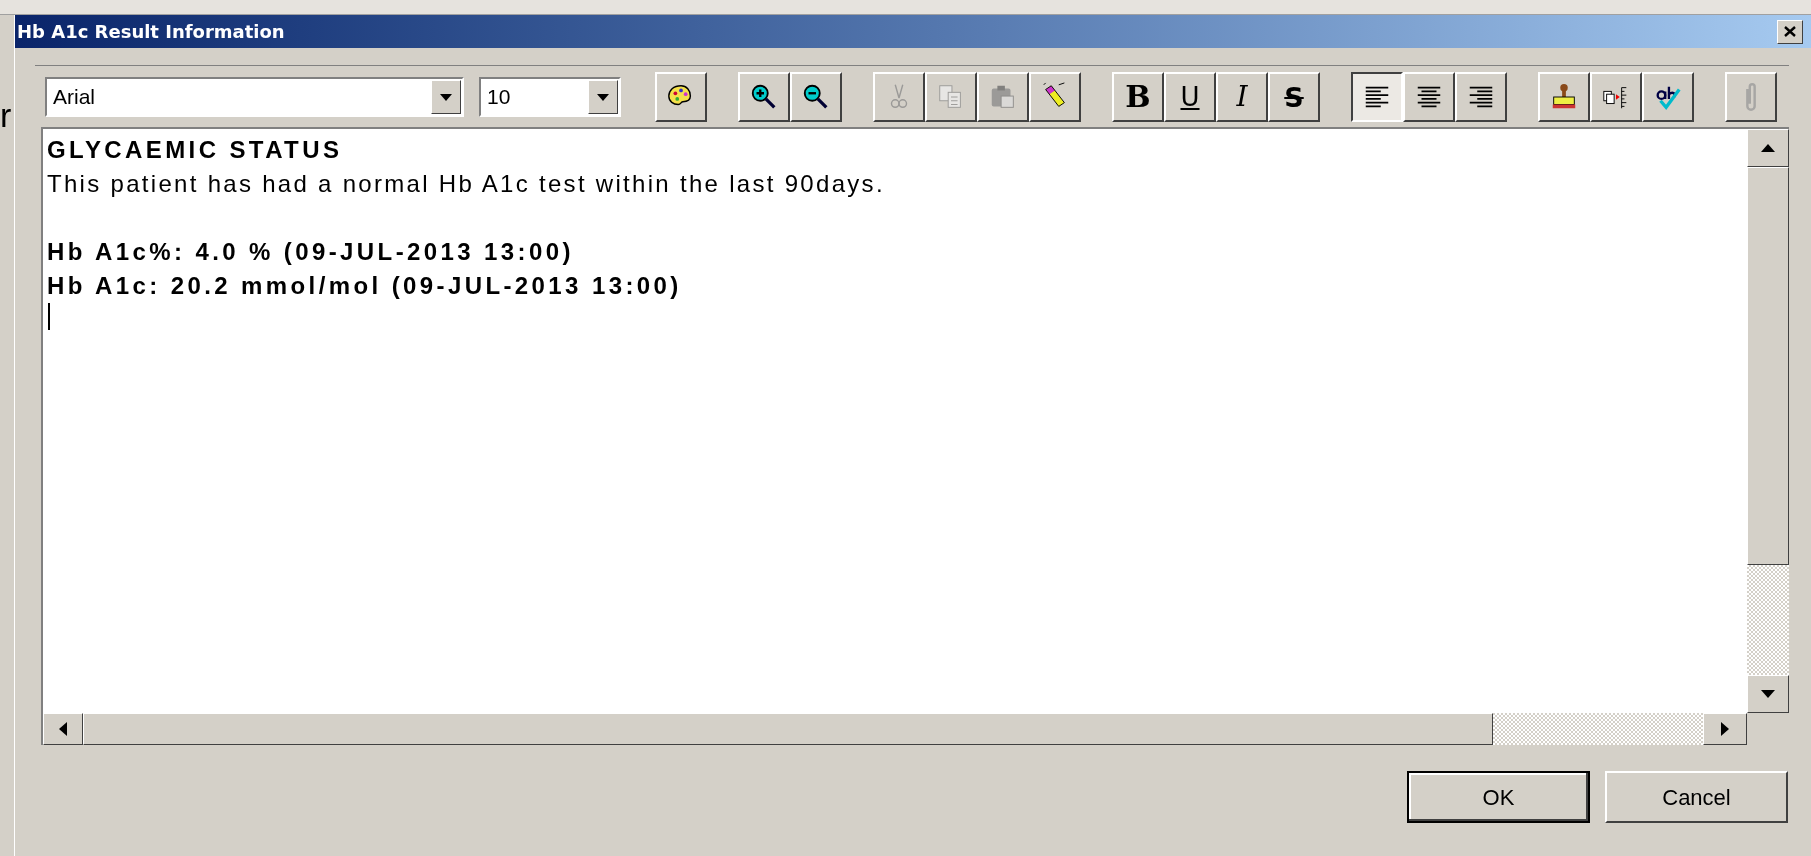 This screenshot has height=856, width=1811. What do you see at coordinates (1616, 97) in the screenshot?
I see `insert-columns-button` at bounding box center [1616, 97].